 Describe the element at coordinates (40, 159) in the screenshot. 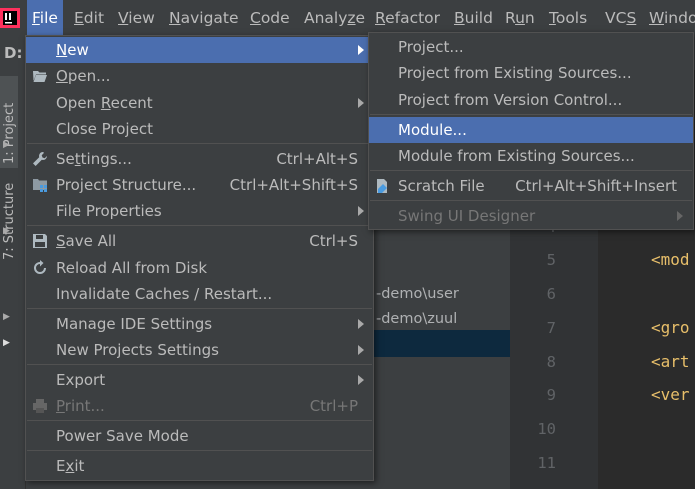

I see `wrench-icon` at that location.